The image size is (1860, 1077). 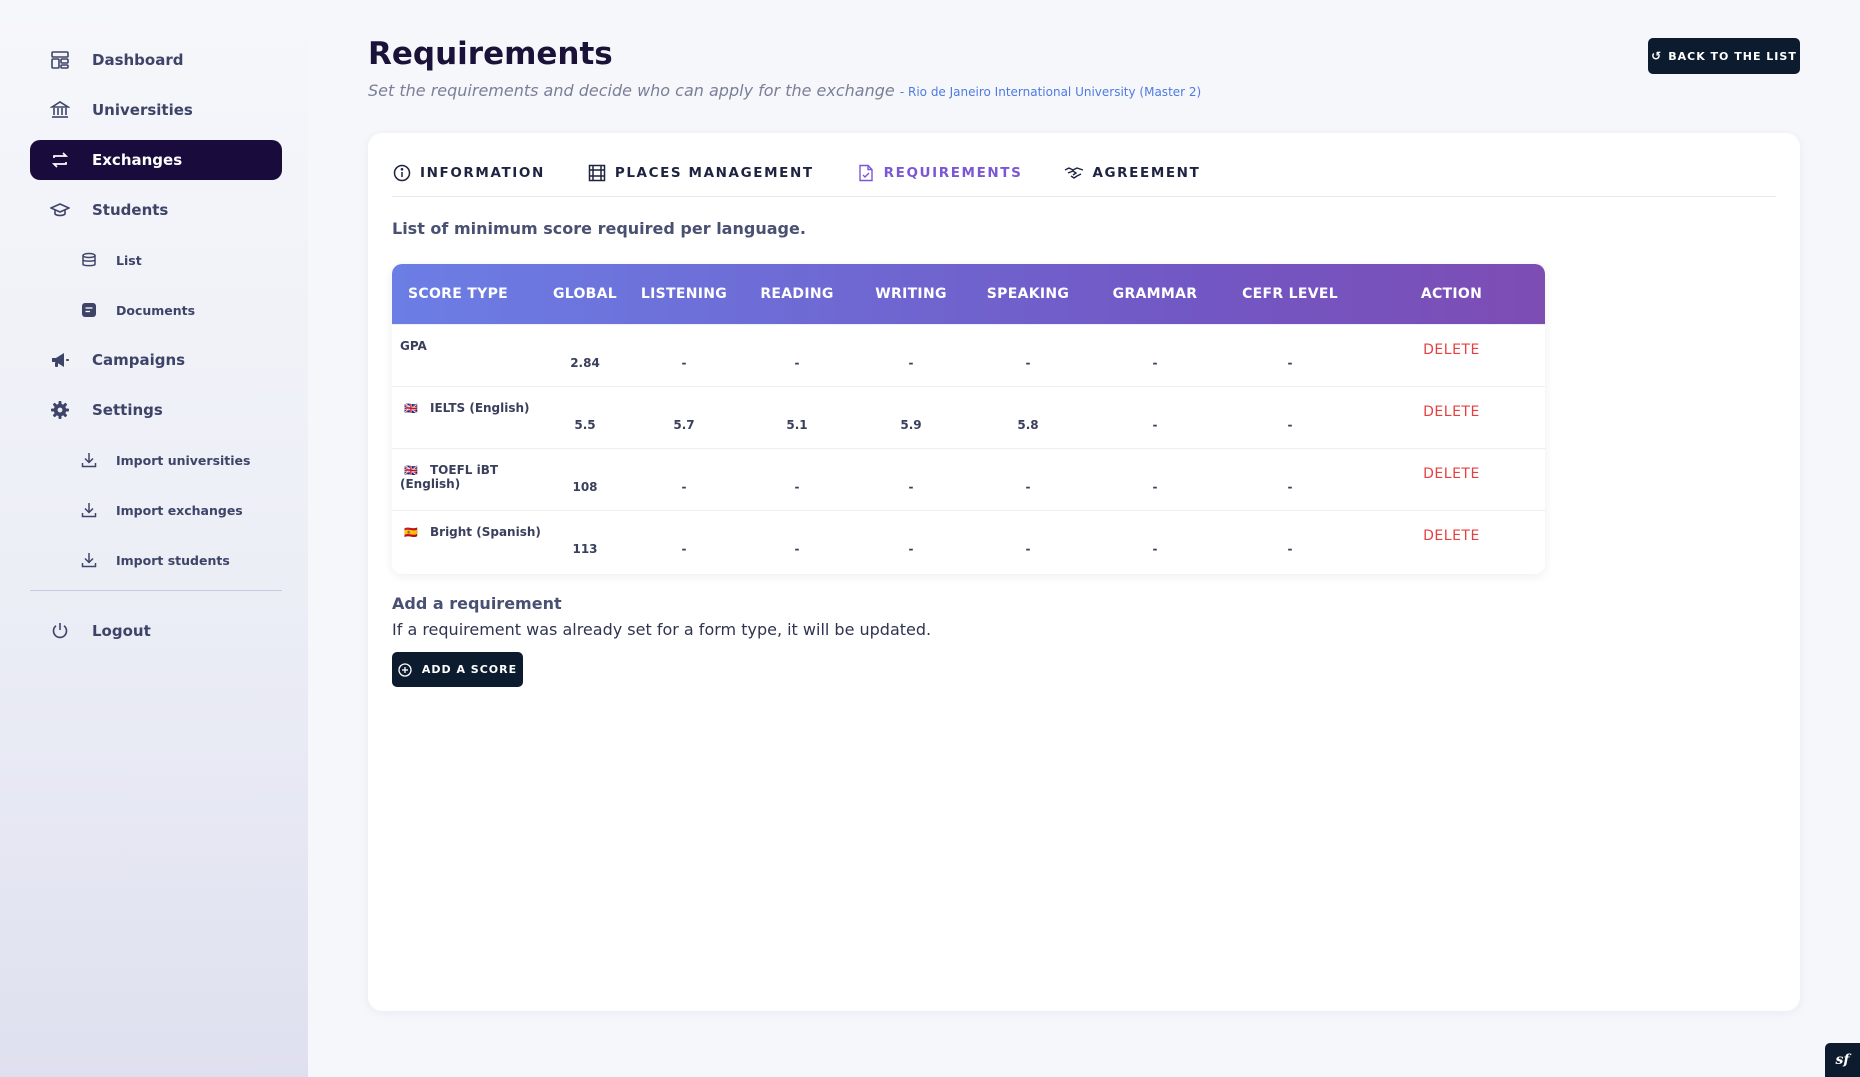 I want to click on sidebar-item-campaigns: Campaigns, so click(x=156, y=360).